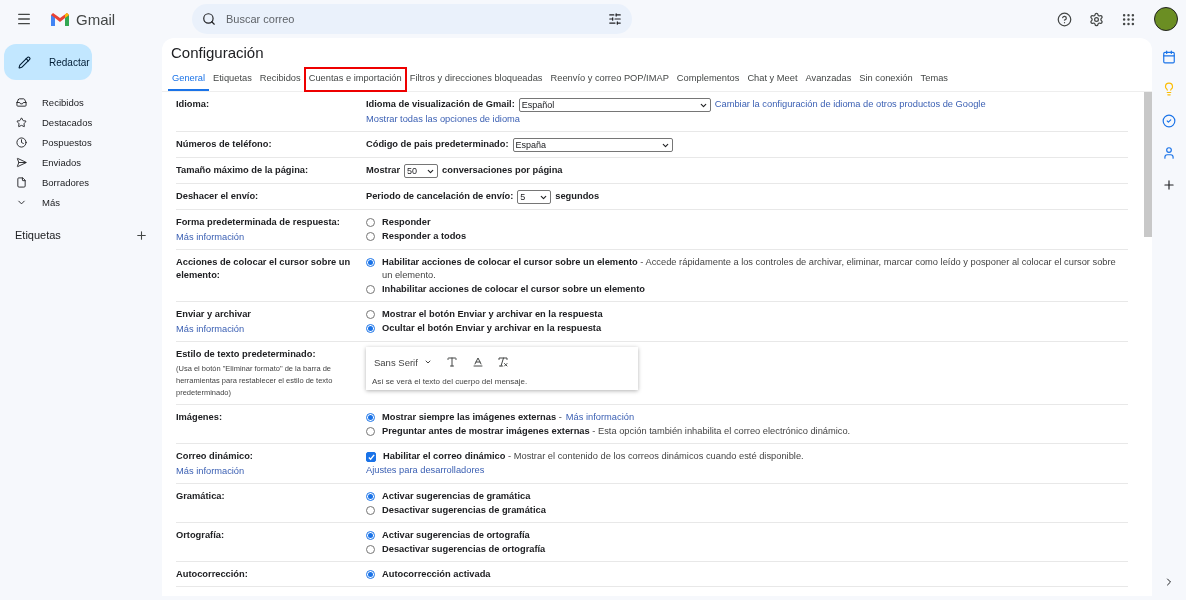 This screenshot has height=600, width=1186. What do you see at coordinates (215, 456) in the screenshot?
I see `setting-name: Correo dinámico:` at bounding box center [215, 456].